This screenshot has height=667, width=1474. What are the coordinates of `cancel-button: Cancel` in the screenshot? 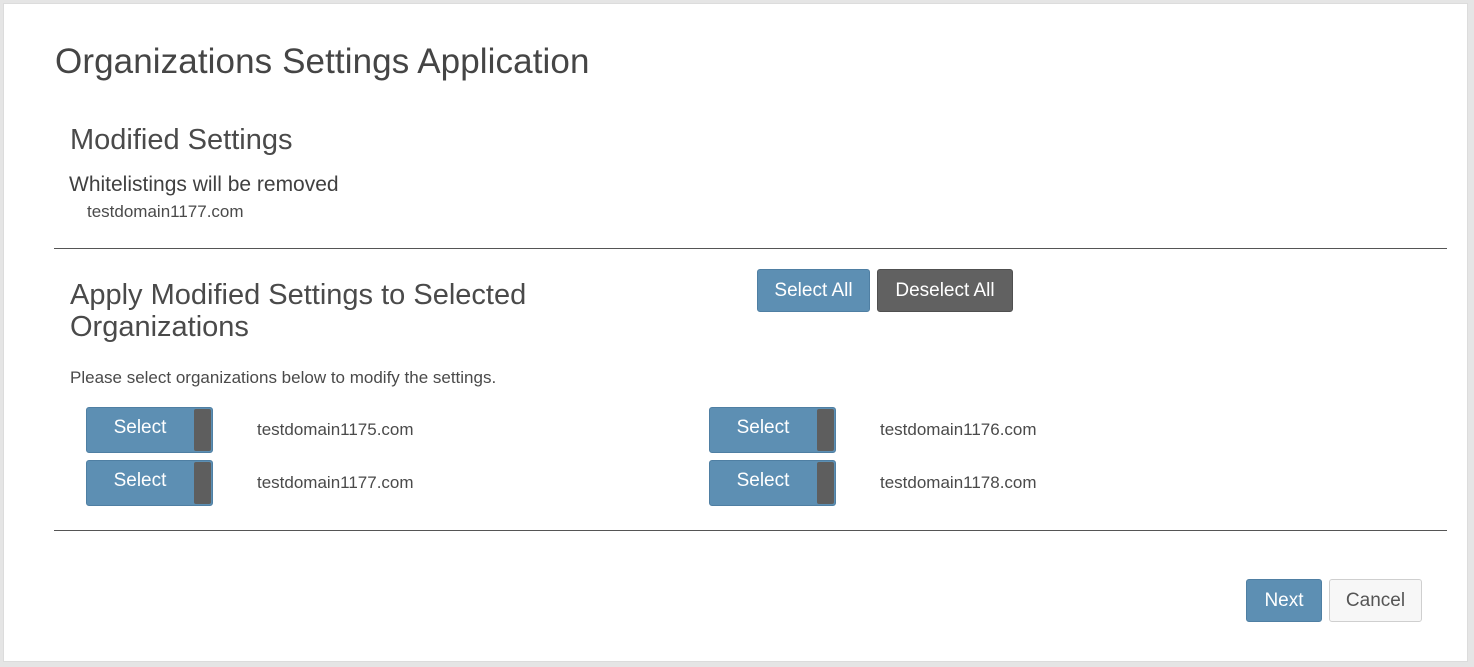 It's located at (1375, 600).